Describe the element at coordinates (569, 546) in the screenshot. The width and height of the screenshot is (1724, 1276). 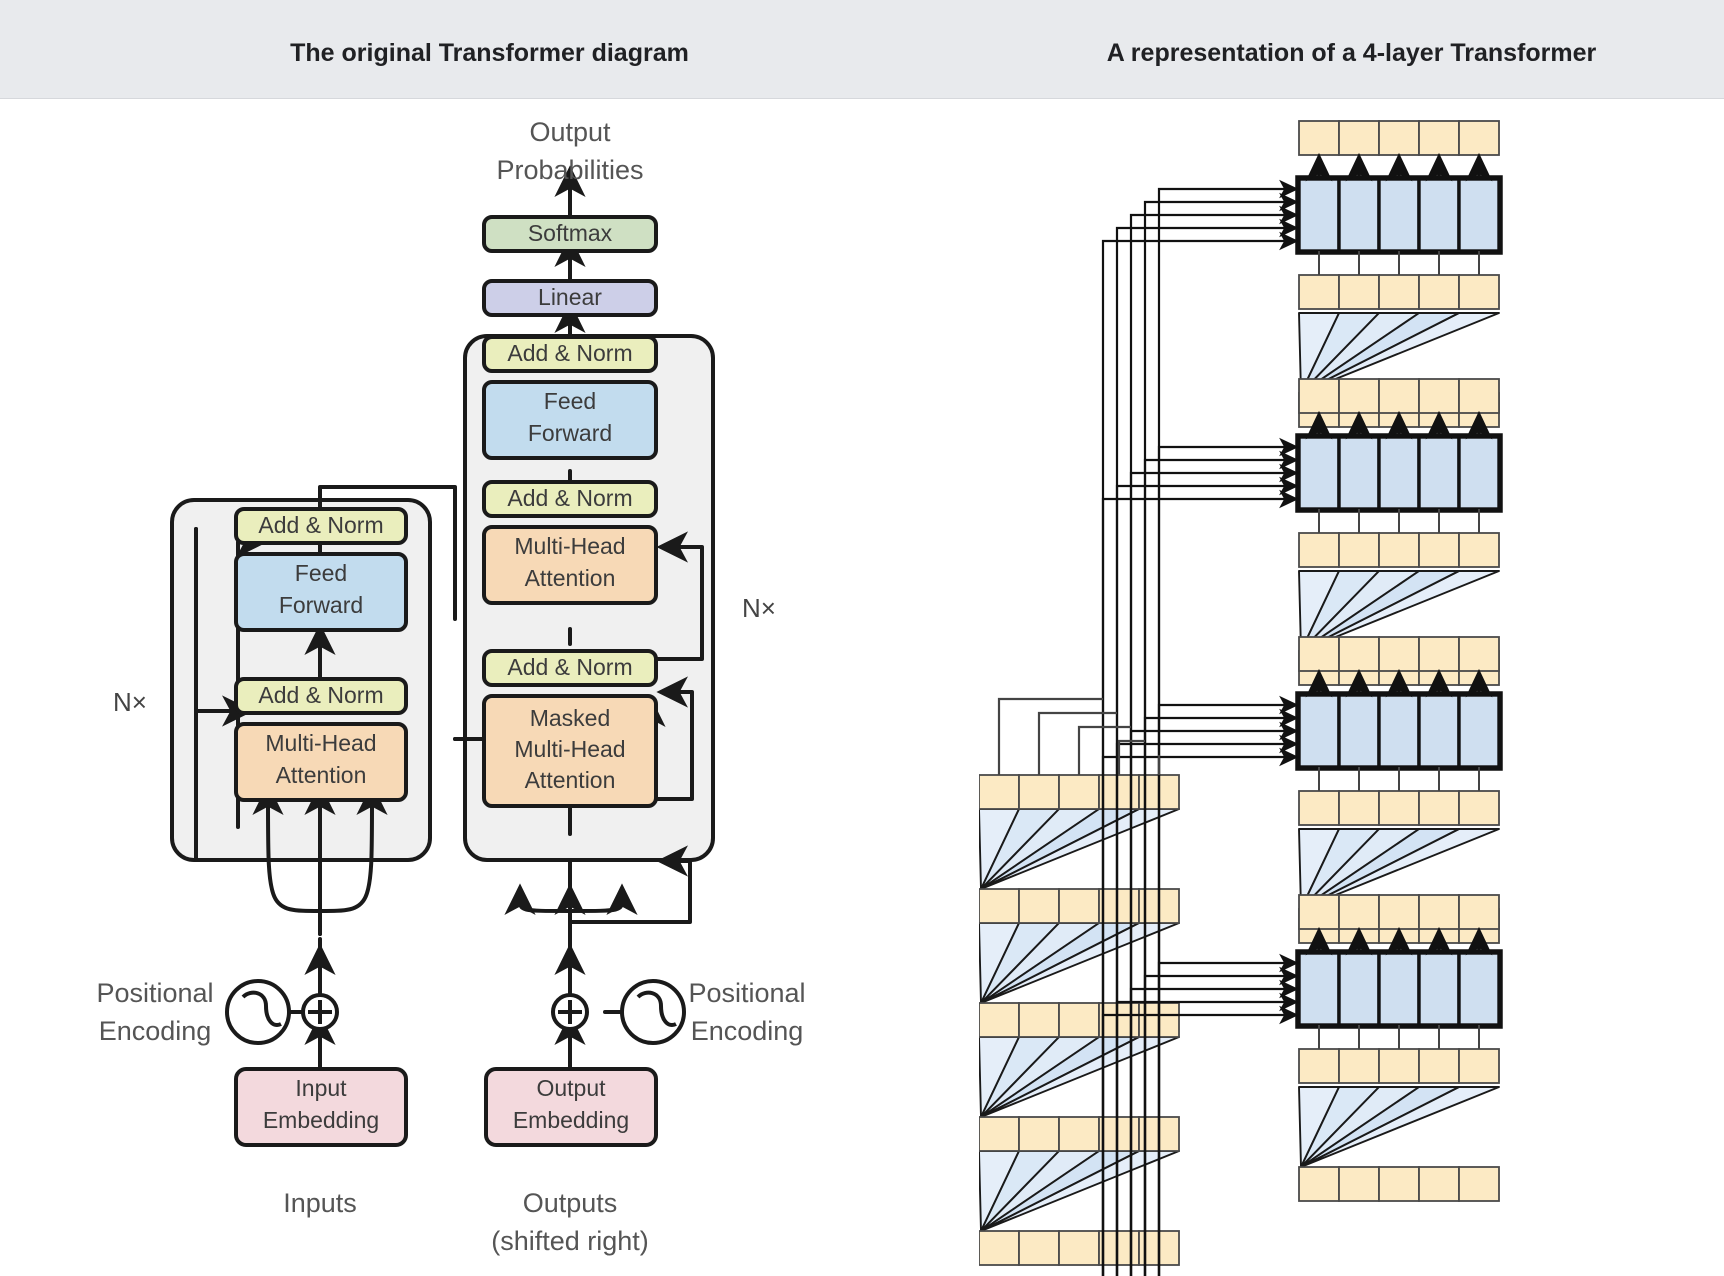
I see `decoder-cross-attention-label-1: Multi-Head` at that location.